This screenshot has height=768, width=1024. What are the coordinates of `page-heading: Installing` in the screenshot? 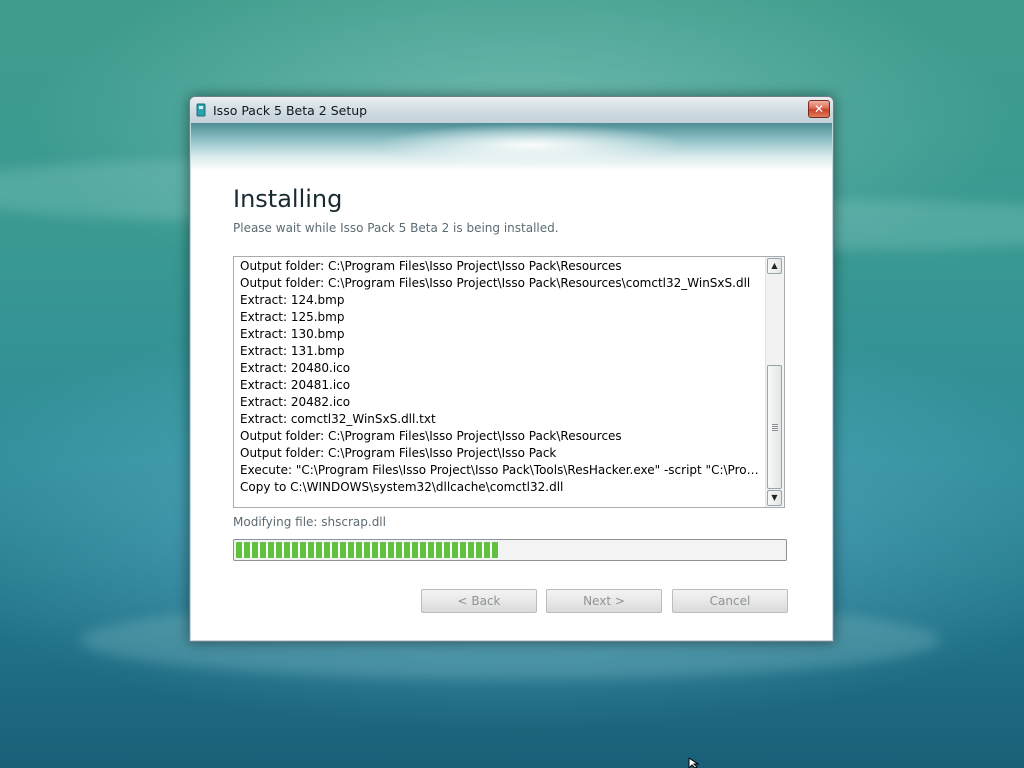 It's located at (288, 199).